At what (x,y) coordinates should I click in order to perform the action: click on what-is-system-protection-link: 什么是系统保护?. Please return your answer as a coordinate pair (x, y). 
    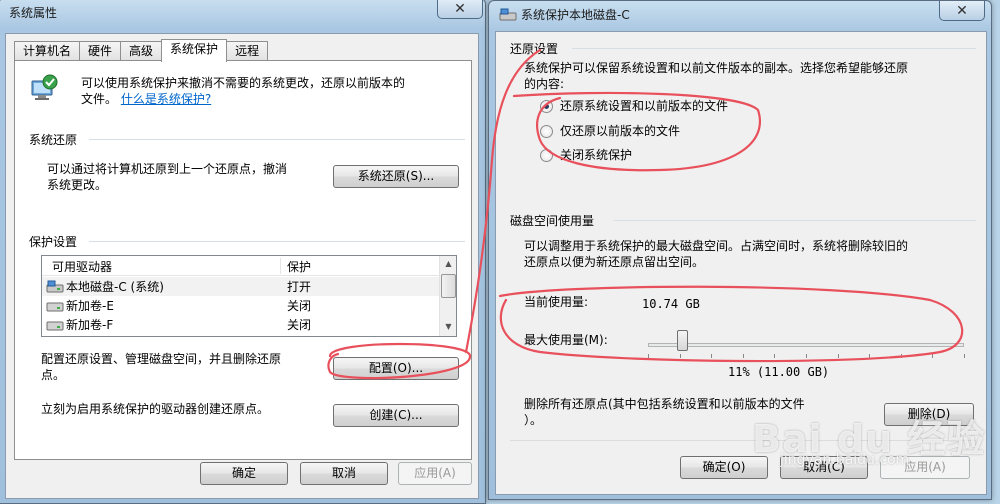
    Looking at the image, I should click on (166, 99).